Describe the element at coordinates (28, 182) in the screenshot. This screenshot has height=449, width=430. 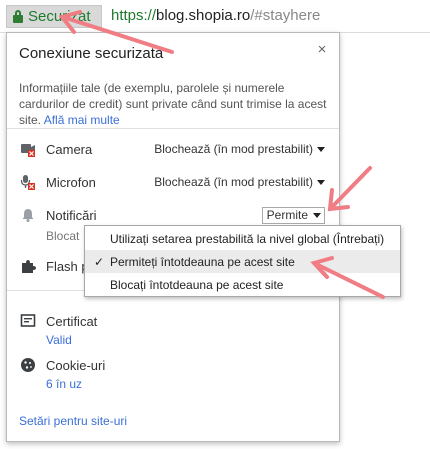
I see `microphone-blocked-icon` at that location.